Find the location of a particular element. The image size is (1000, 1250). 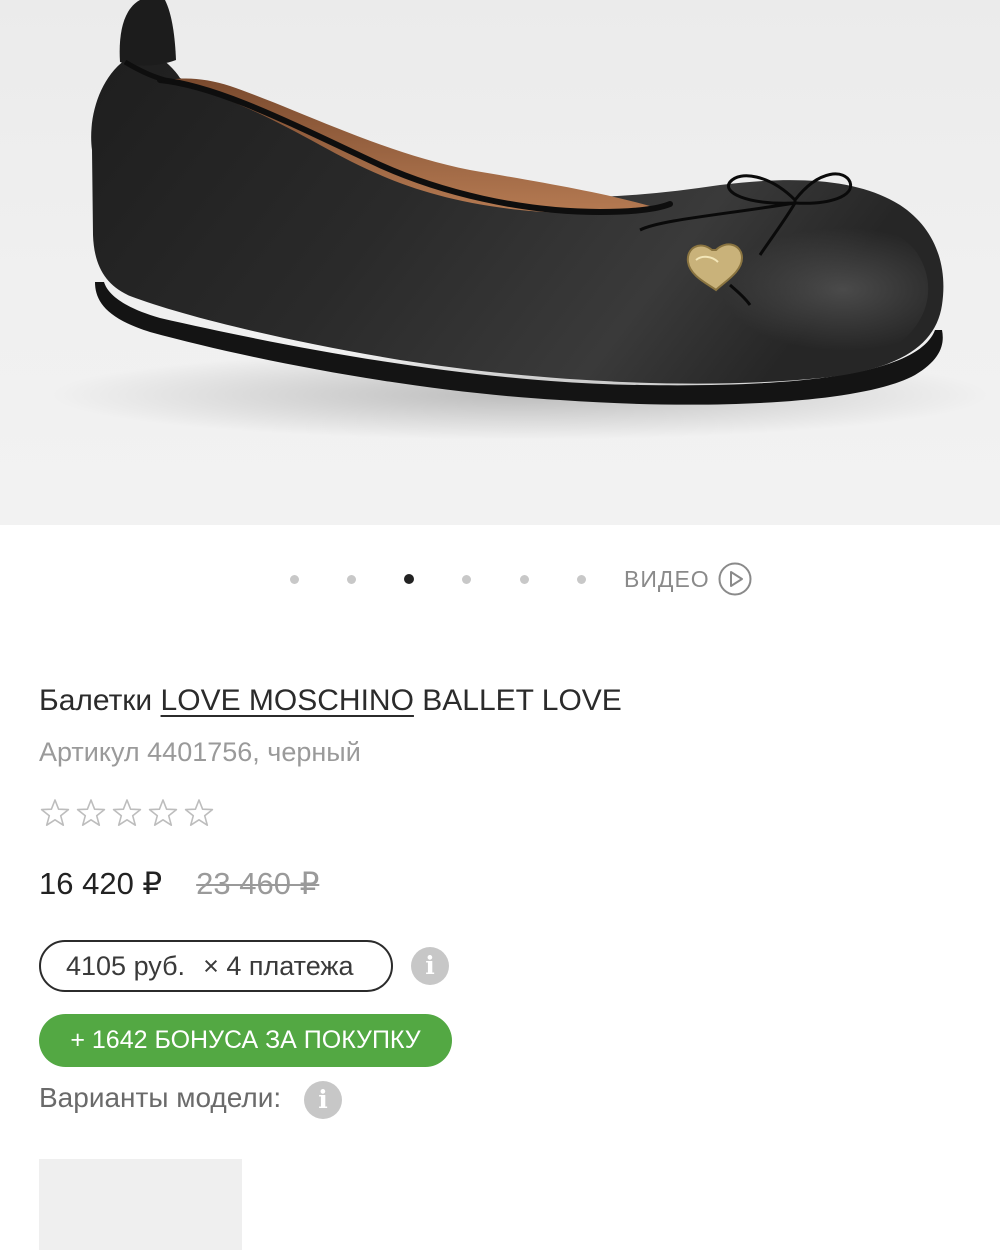

price-block: 16 420 ₽ 23 460 ₽ is located at coordinates (179, 884).